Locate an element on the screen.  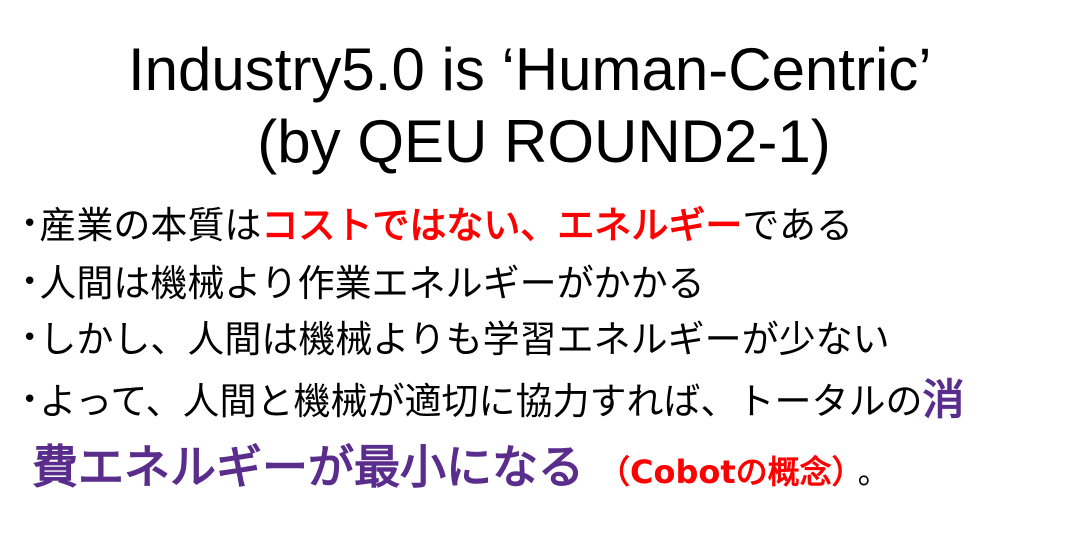
bullet-4-note: （Cobotの概念） is located at coordinates (723, 472).